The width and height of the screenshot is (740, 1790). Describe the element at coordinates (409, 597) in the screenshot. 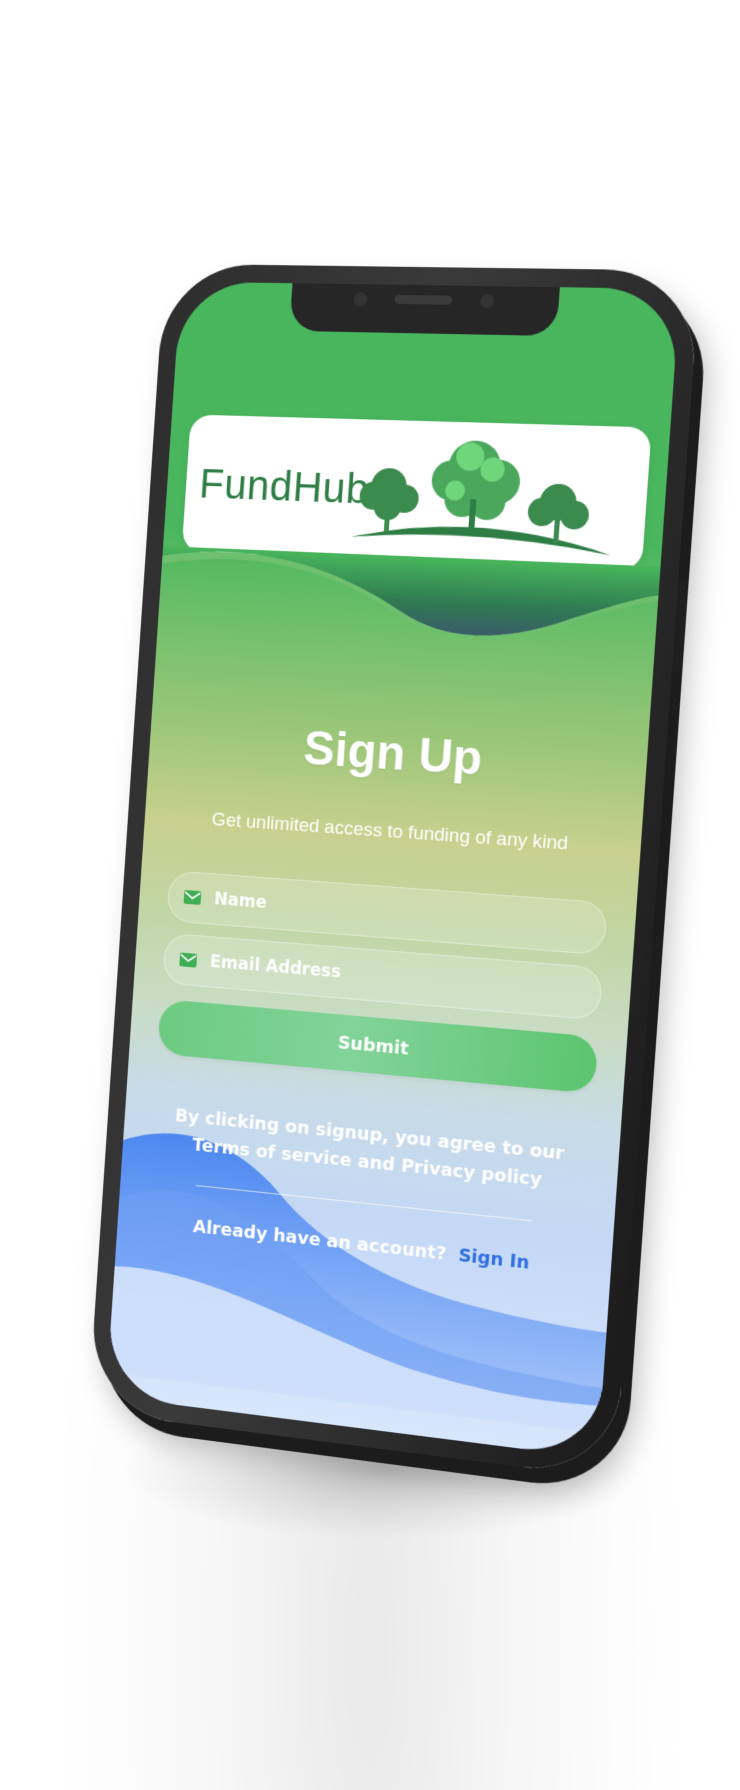

I see `top-wave-decoration` at that location.